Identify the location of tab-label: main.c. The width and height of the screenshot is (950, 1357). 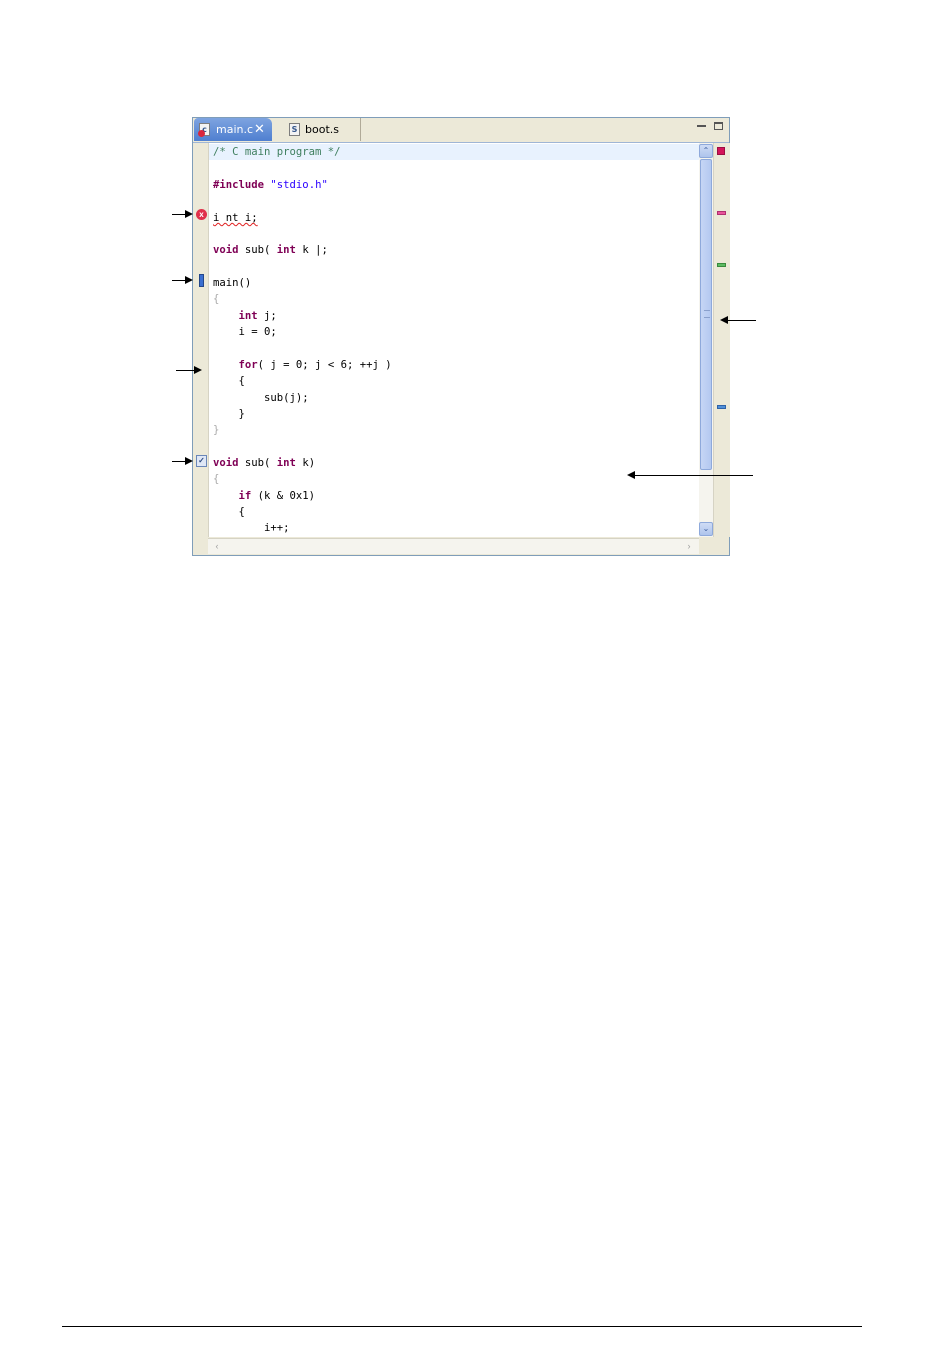
(235, 129).